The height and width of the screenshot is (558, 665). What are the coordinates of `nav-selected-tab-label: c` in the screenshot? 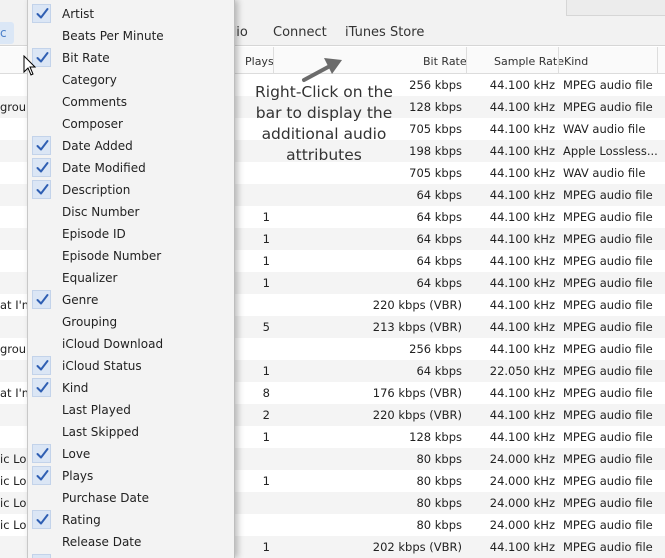 It's located at (3, 33).